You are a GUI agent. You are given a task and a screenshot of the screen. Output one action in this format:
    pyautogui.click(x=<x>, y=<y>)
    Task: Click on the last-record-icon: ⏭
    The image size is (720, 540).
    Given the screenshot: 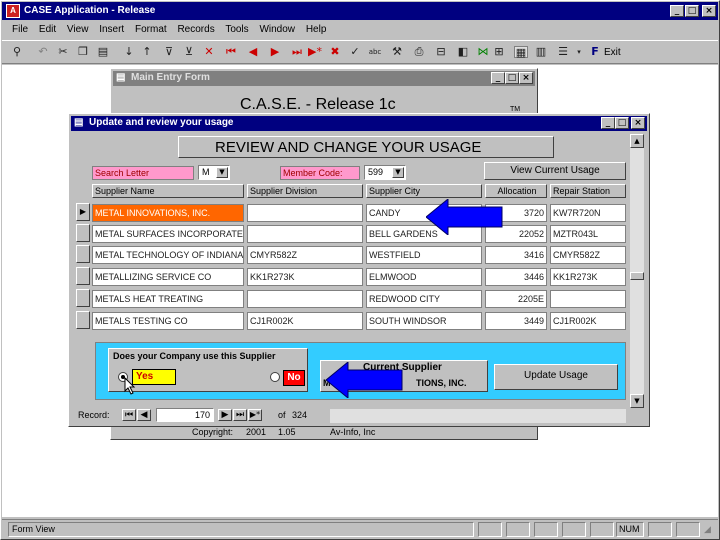 What is the action you would take?
    pyautogui.click(x=297, y=52)
    